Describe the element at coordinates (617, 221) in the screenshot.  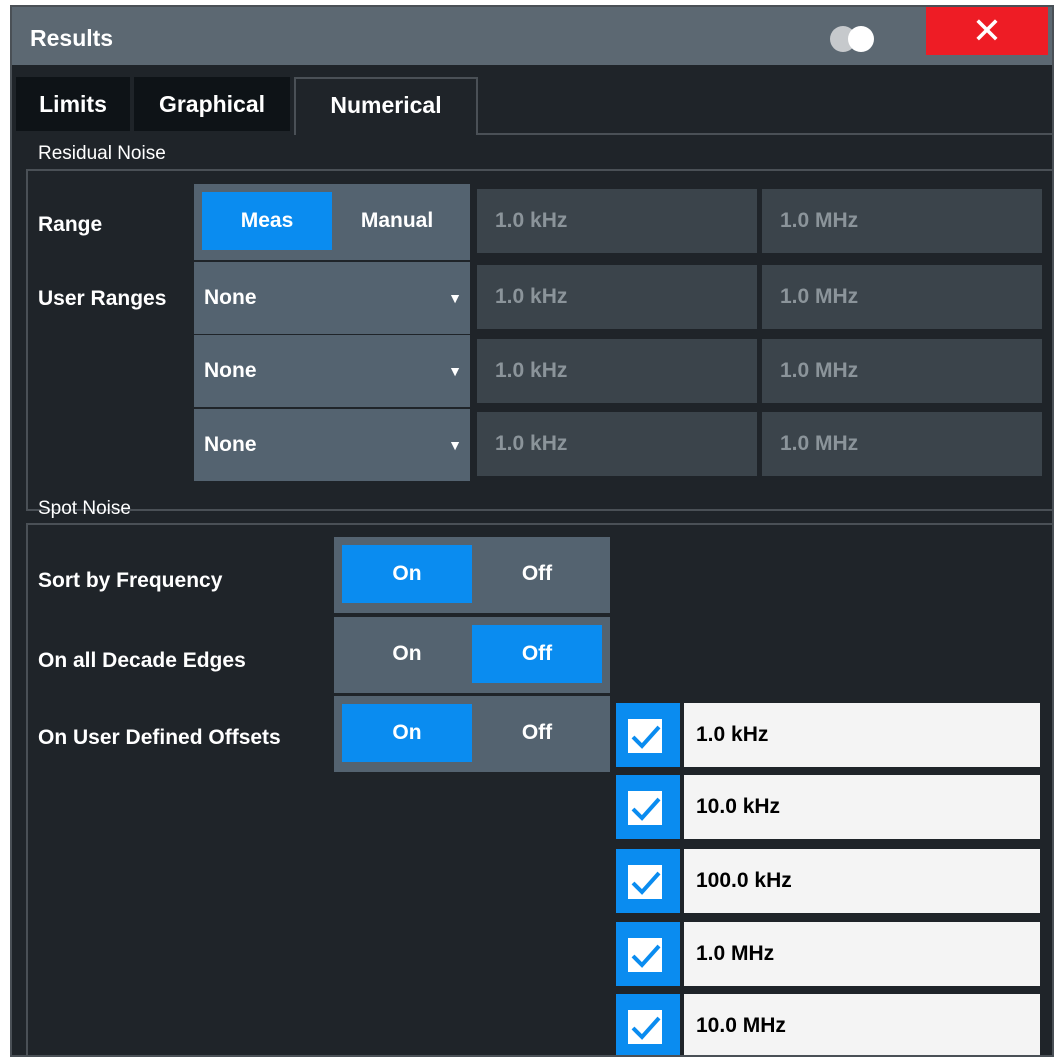
I see `range-start-field: 1.0 kHz` at that location.